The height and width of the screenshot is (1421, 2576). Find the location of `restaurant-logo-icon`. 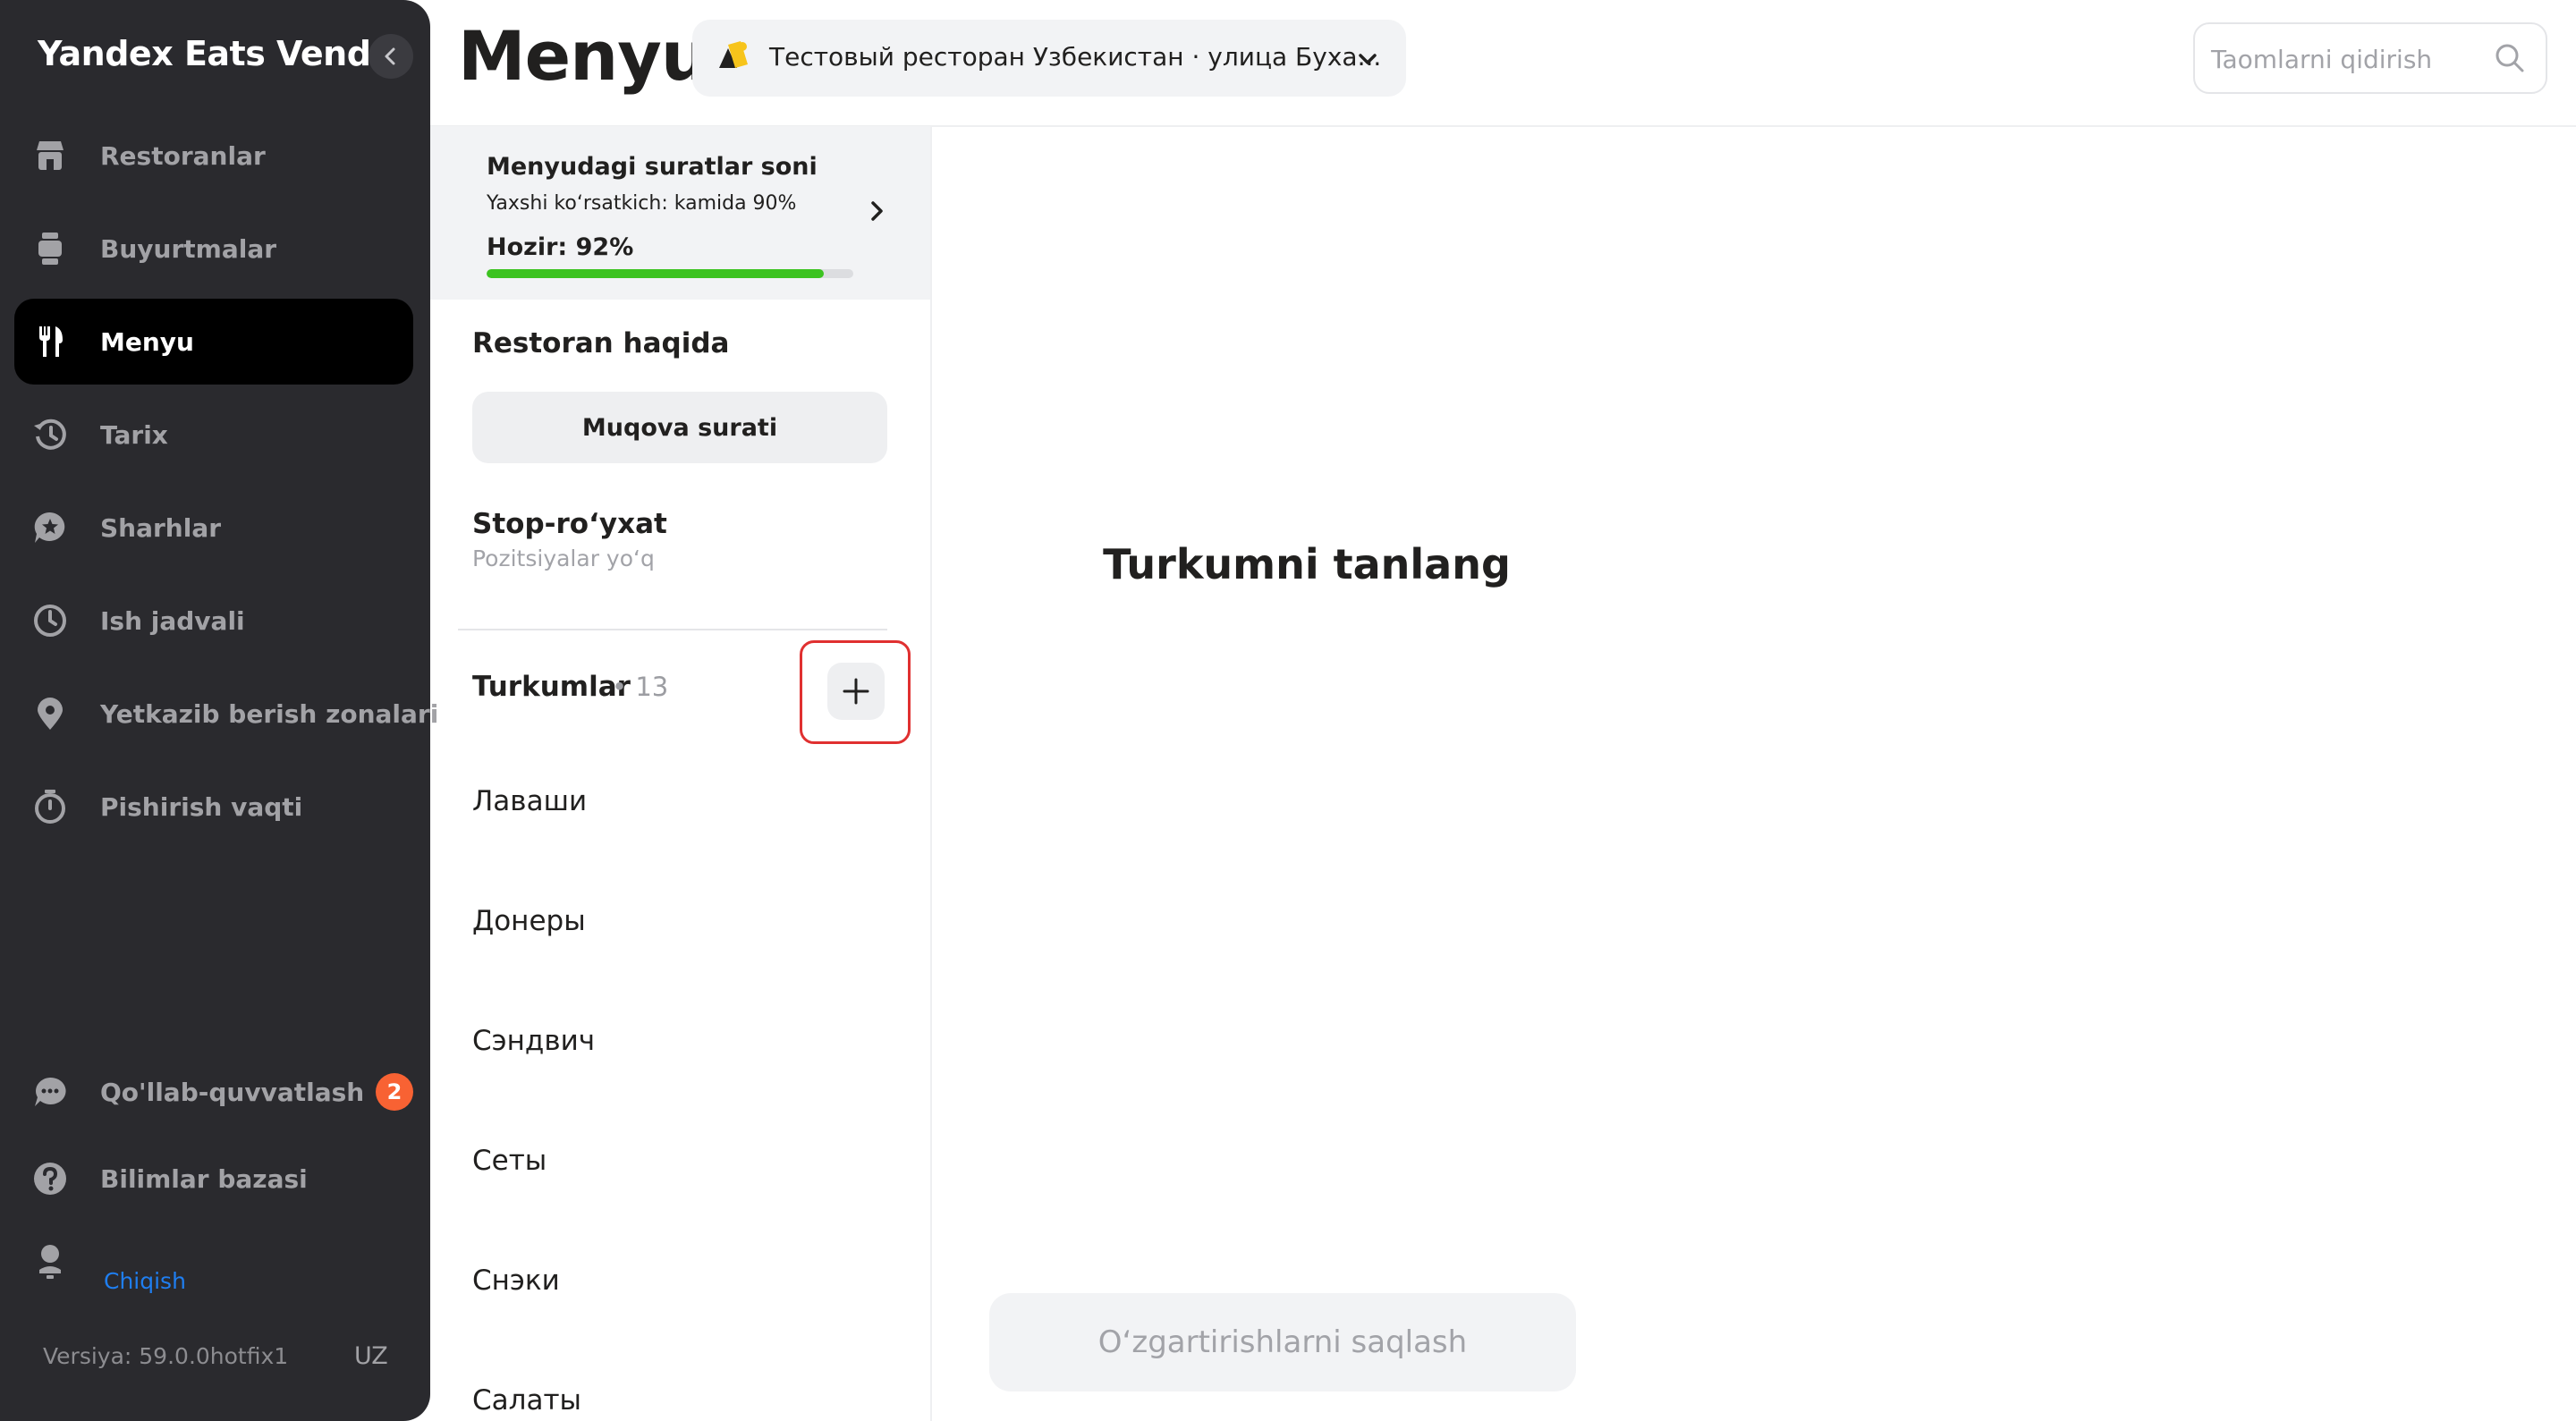

restaurant-logo-icon is located at coordinates (734, 58).